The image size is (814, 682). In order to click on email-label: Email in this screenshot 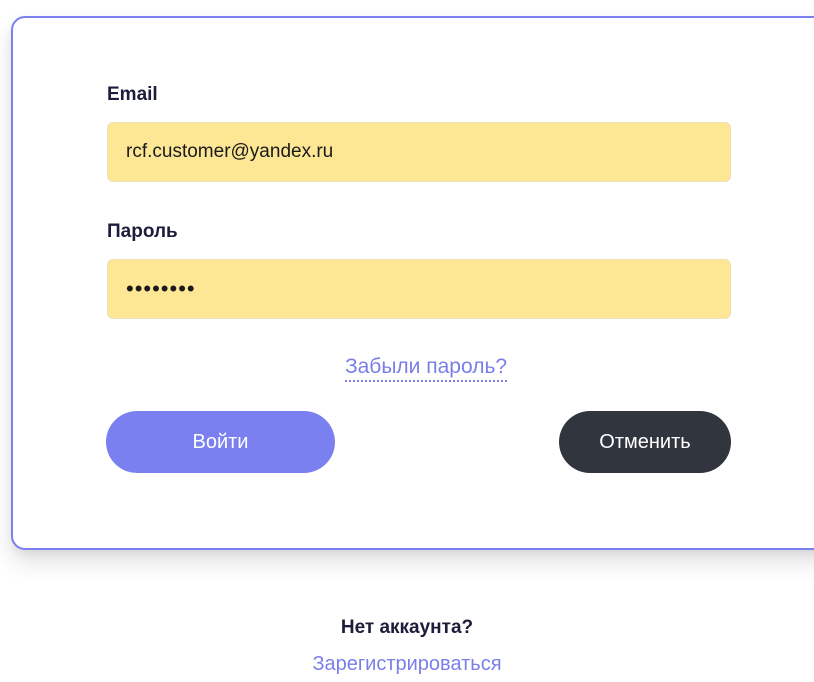, I will do `click(132, 94)`.